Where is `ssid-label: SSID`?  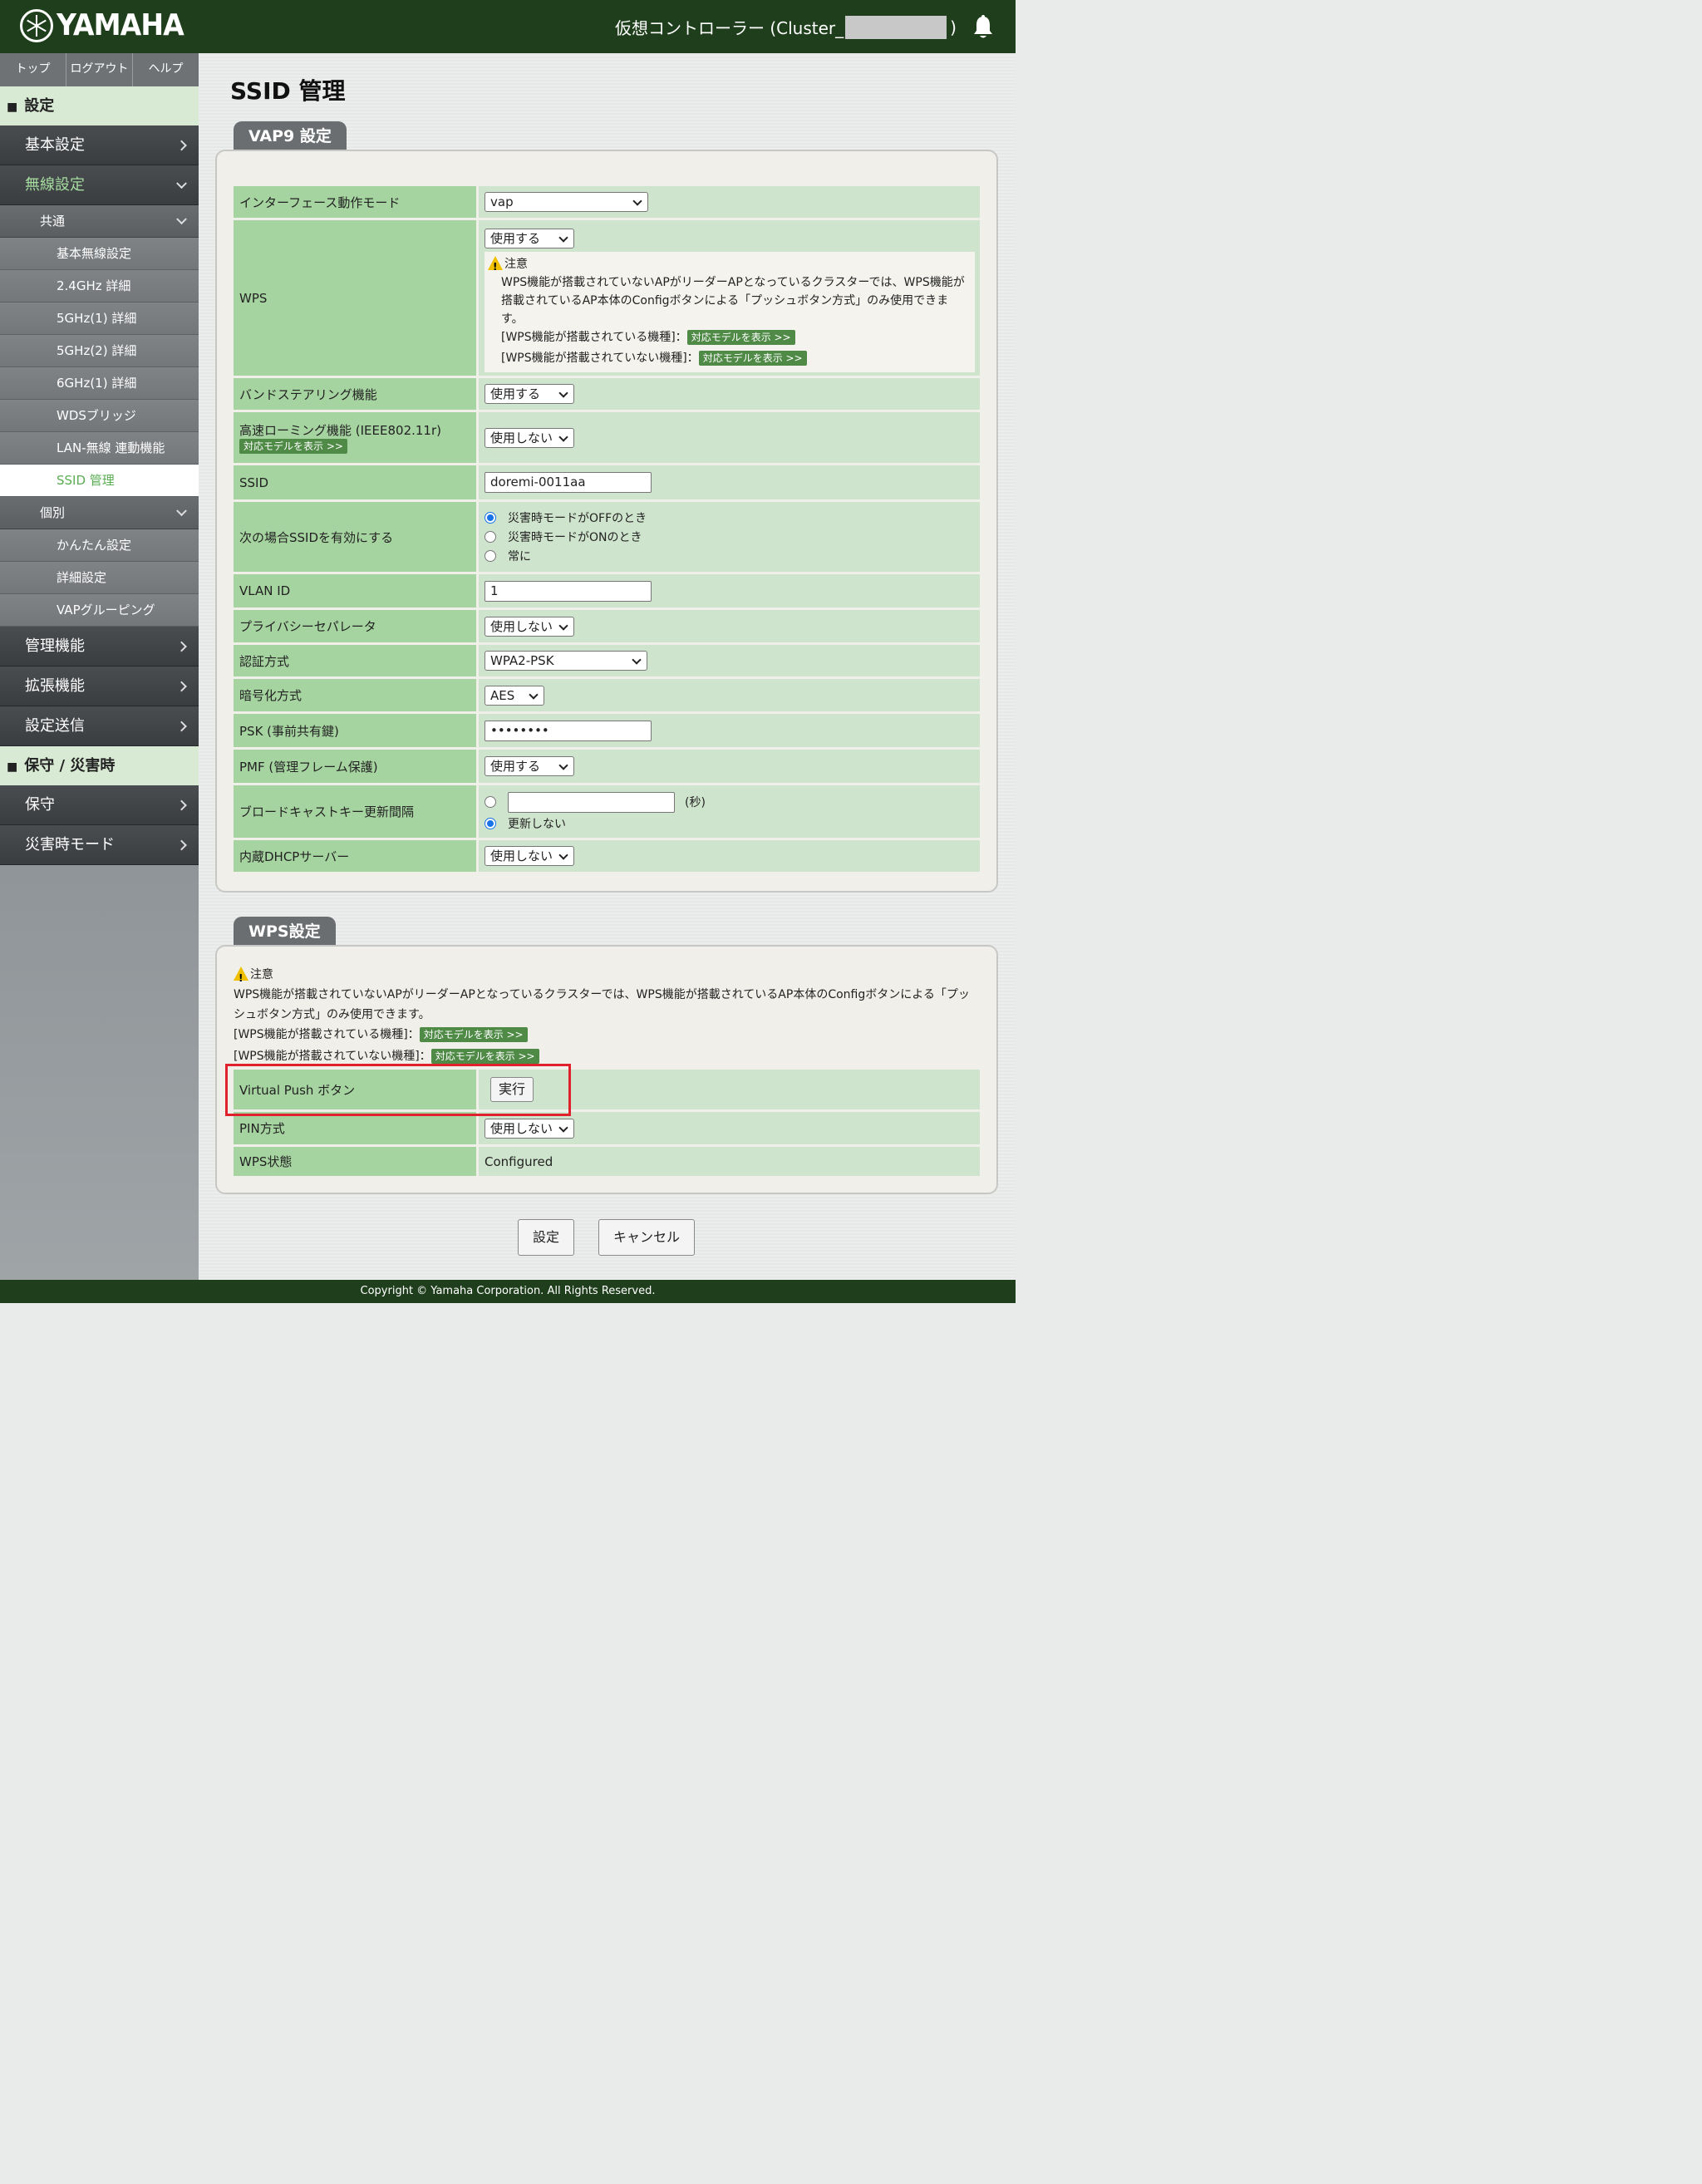 ssid-label: SSID is located at coordinates (356, 483).